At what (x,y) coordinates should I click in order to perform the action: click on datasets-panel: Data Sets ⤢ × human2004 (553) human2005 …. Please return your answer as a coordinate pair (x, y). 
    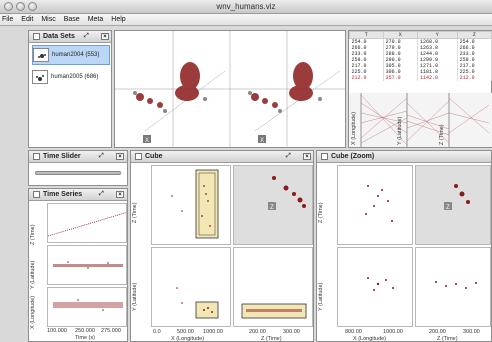
    Looking at the image, I should click on (70, 89).